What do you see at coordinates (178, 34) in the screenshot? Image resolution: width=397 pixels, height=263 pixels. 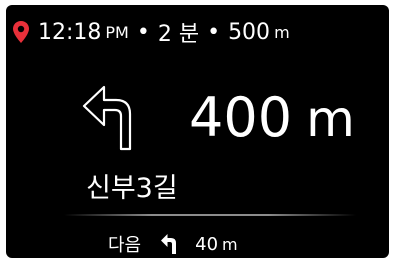 I see `remaining-time: 2 분` at bounding box center [178, 34].